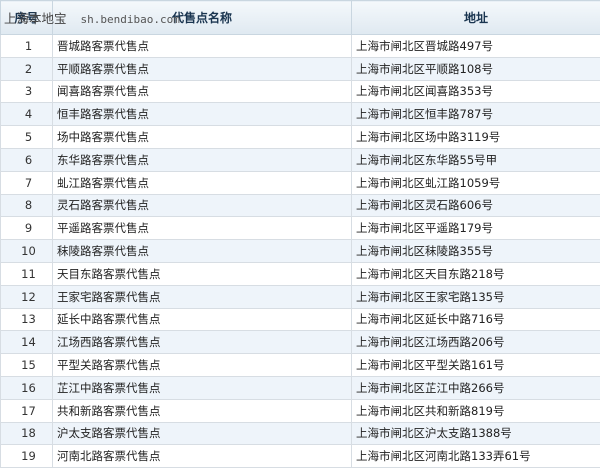 This screenshot has height=471, width=600. Describe the element at coordinates (202, 365) in the screenshot. I see `outlet-name-cell: 平型关路客票代售点` at that location.